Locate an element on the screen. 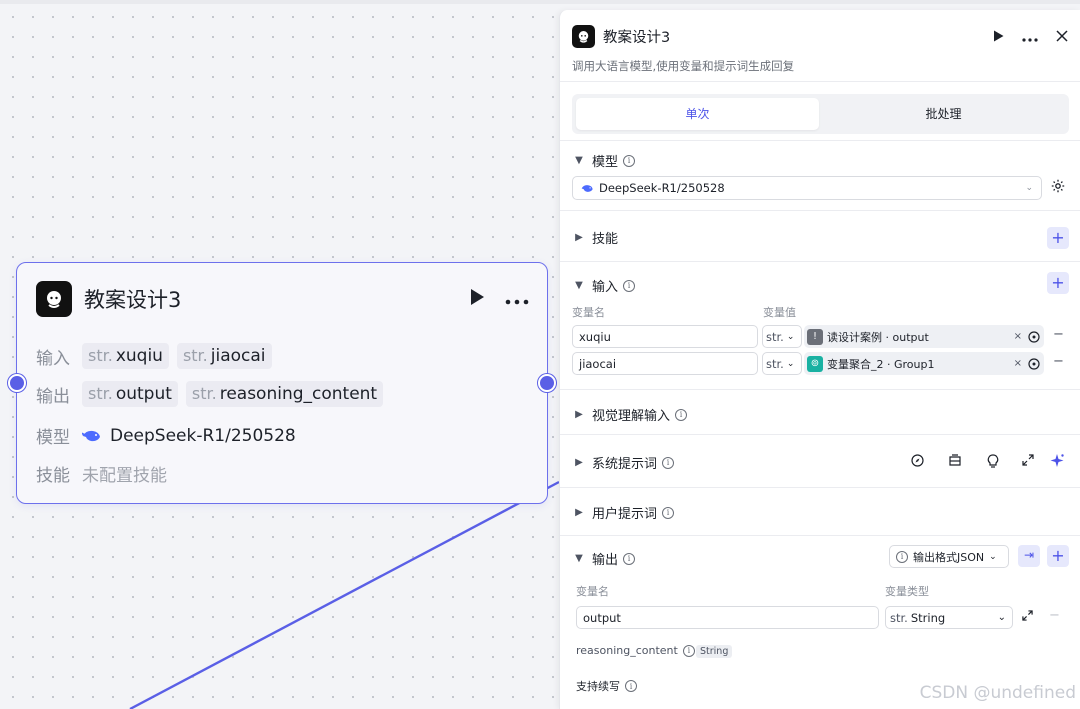 This screenshot has width=1080, height=709. ref-text: 读设计案例 · output is located at coordinates (878, 337).